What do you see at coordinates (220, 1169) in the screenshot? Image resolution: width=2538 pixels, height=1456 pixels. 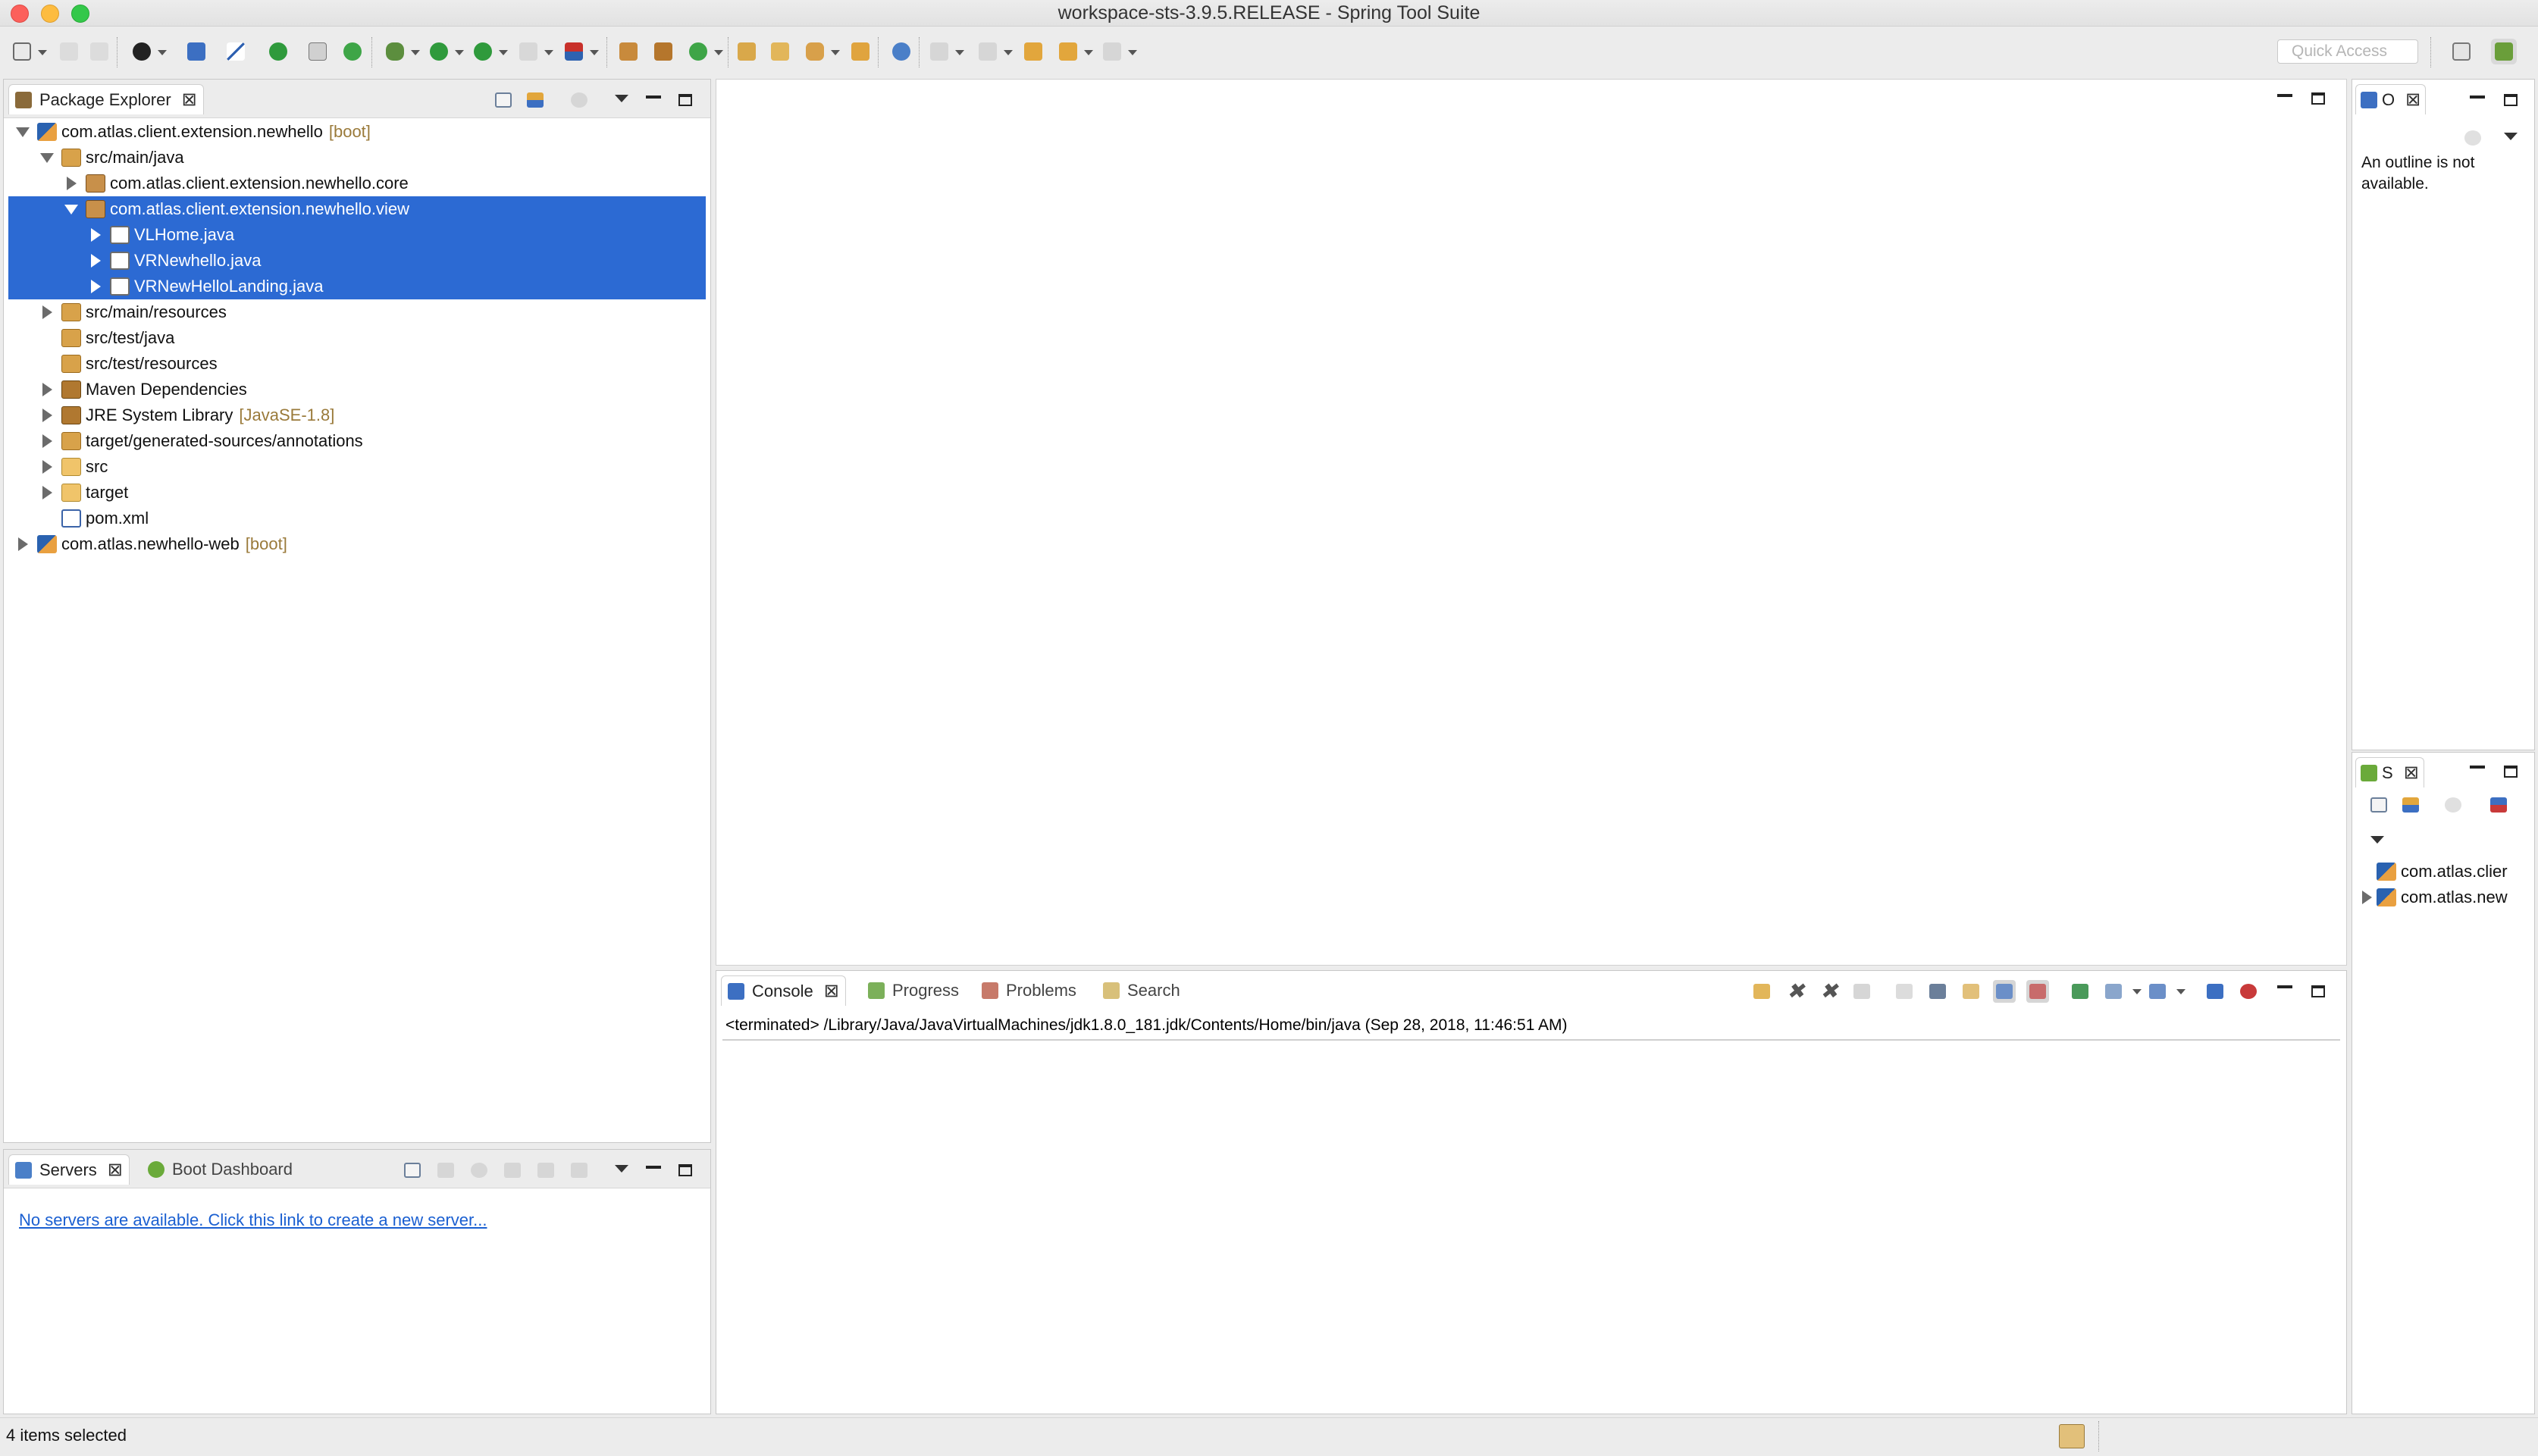 I see `tab-boot-dashboard: Boot Dashboard` at bounding box center [220, 1169].